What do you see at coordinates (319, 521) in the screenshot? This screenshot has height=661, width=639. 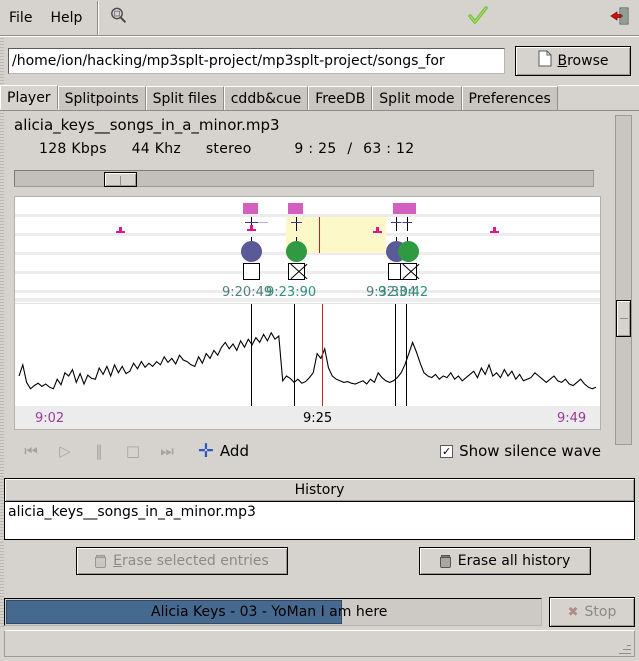 I see `history-list: alicia_keys__songs_in_a_minor.mp3` at bounding box center [319, 521].